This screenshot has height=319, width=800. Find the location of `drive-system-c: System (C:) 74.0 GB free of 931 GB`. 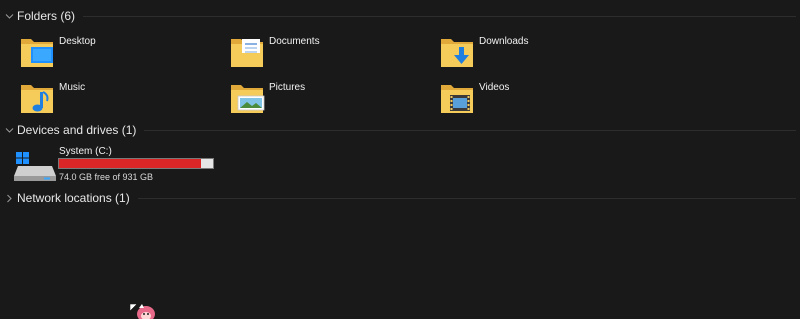

drive-system-c: System (C:) 74.0 GB free of 931 GB is located at coordinates (124, 164).